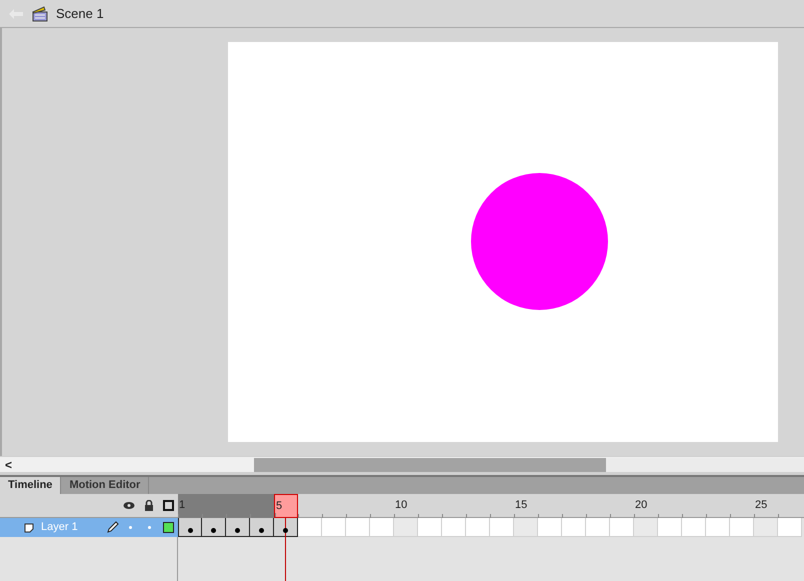 The width and height of the screenshot is (804, 581). I want to click on layer-color-swatch, so click(168, 527).